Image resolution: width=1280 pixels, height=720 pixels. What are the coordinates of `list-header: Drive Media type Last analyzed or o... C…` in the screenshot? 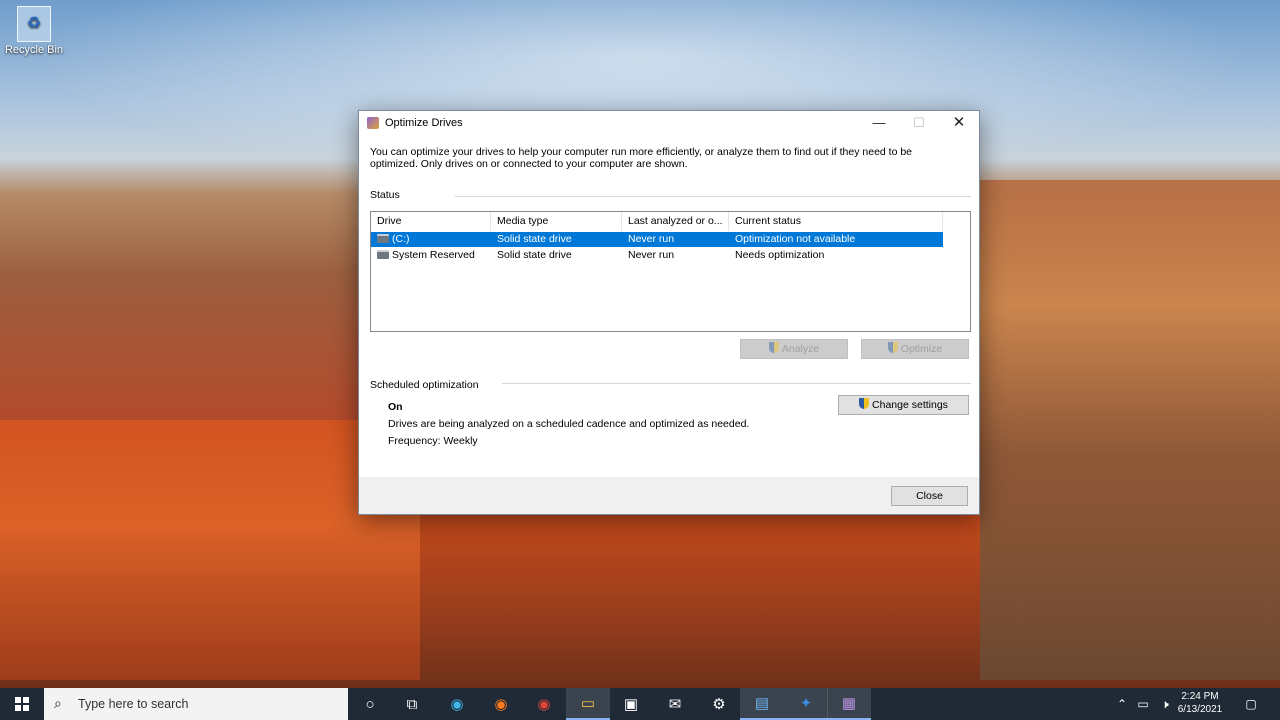 It's located at (657, 221).